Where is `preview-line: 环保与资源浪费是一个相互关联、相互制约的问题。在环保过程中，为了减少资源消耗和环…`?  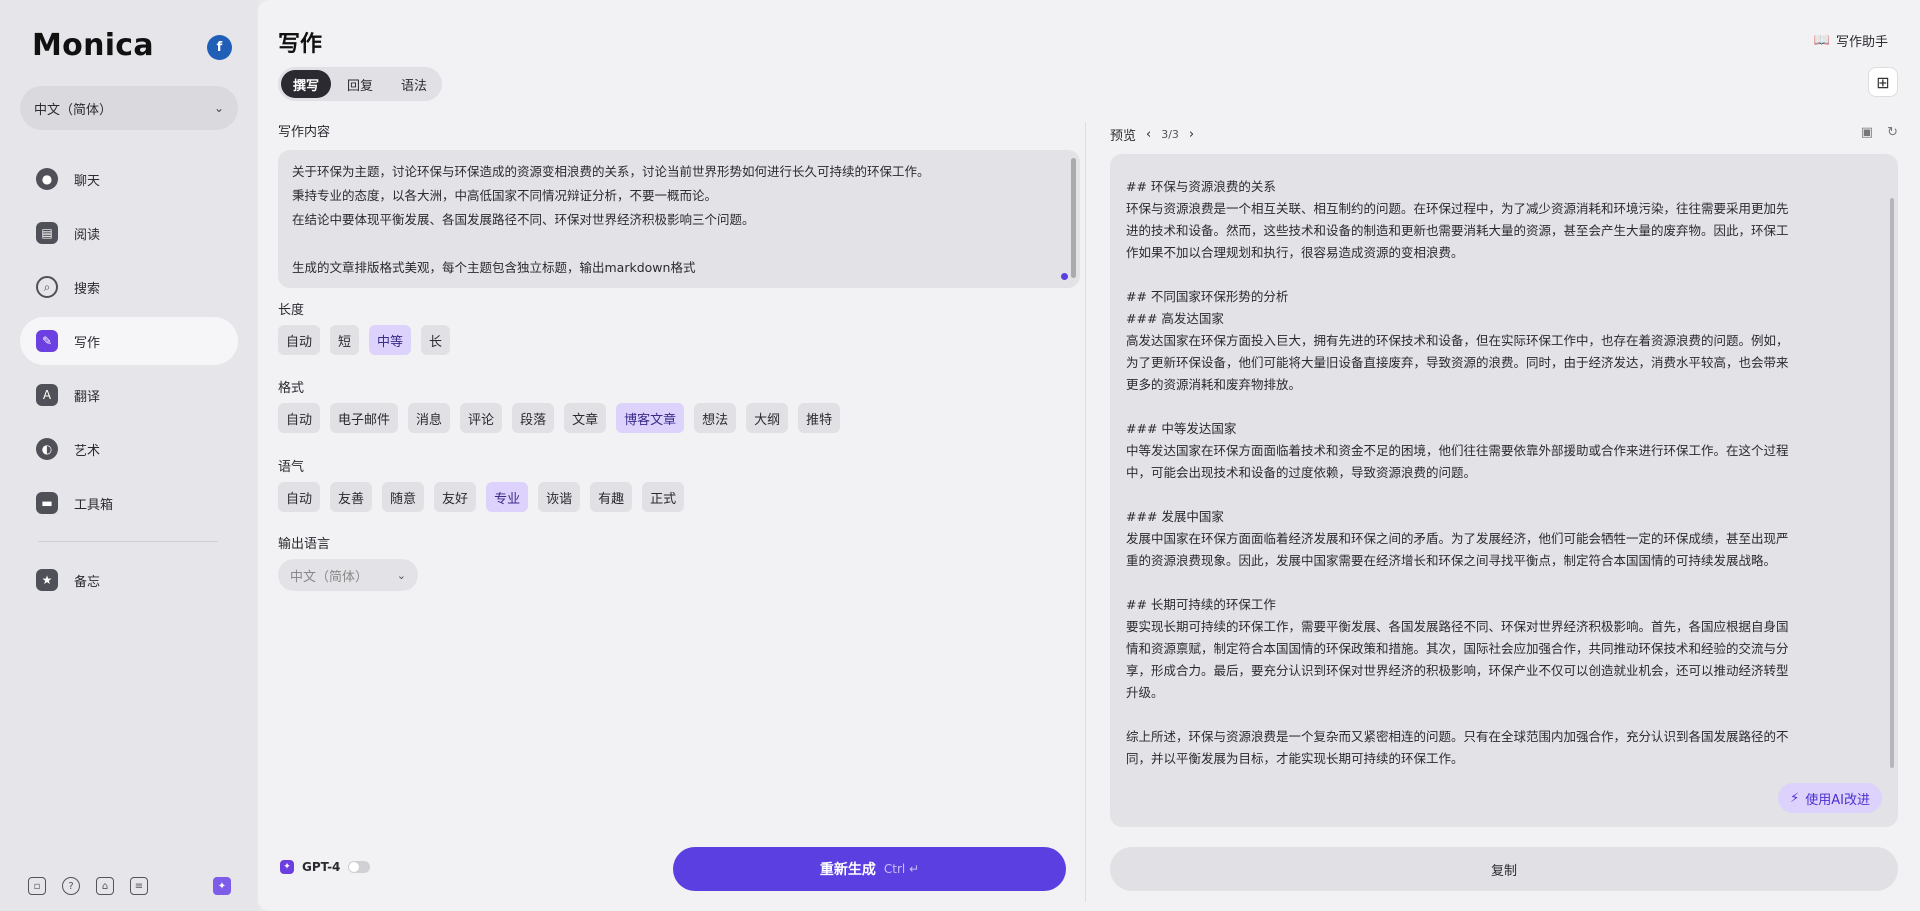 preview-line: 环保与资源浪费是一个相互关联、相互制约的问题。在环保过程中，为了减少资源消耗和环… is located at coordinates (1457, 208).